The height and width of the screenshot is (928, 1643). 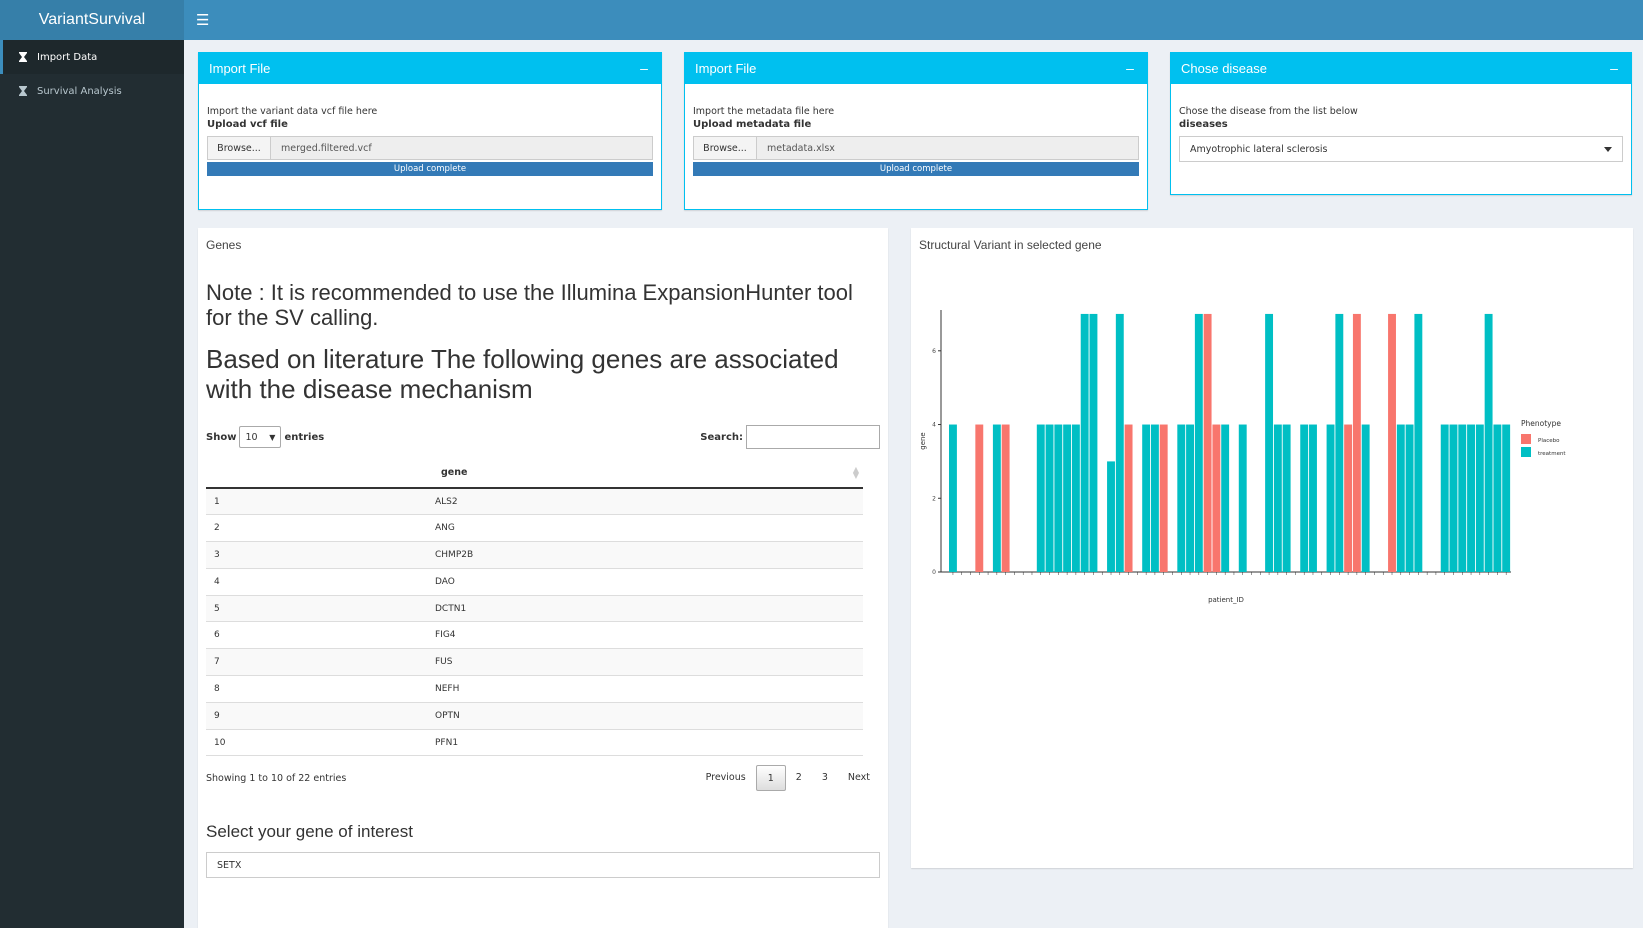 What do you see at coordinates (1526, 452) in the screenshot?
I see `legend-swatch` at bounding box center [1526, 452].